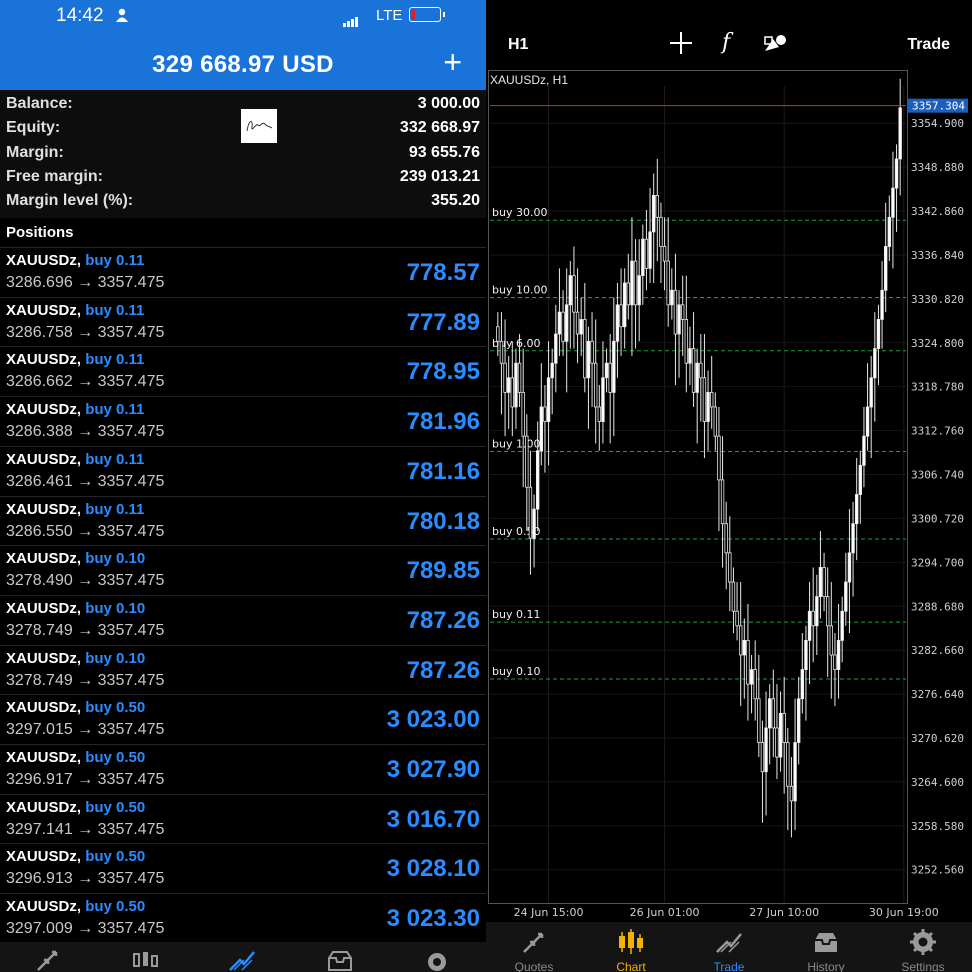 This screenshot has width=972, height=972. What do you see at coordinates (39, 481) in the screenshot?
I see `open-price: 3286.461` at bounding box center [39, 481].